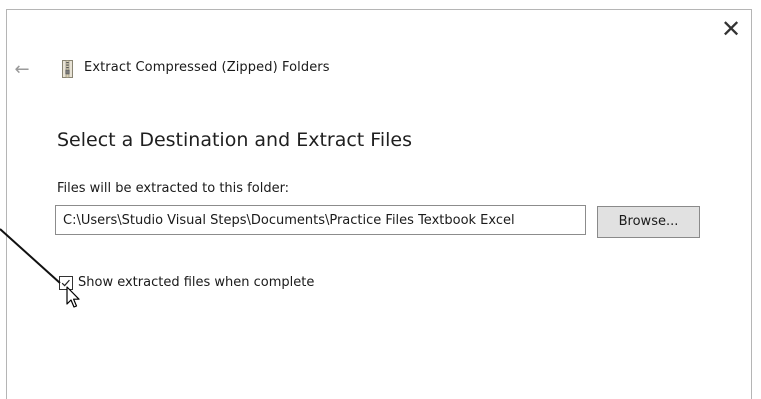 Image resolution: width=761 pixels, height=399 pixels. Describe the element at coordinates (30, 256) in the screenshot. I see `callout-line` at that location.